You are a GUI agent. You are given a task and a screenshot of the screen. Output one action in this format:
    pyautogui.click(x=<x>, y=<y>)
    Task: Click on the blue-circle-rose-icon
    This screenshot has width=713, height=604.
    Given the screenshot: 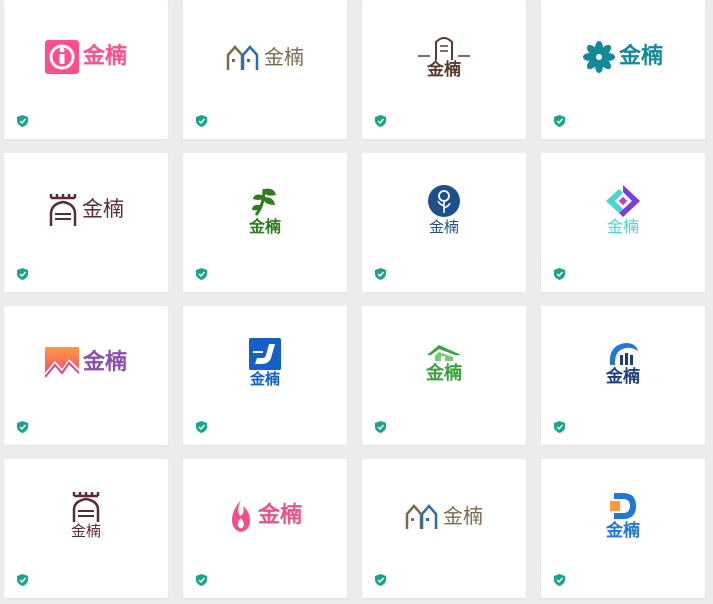 What is the action you would take?
    pyautogui.click(x=444, y=201)
    